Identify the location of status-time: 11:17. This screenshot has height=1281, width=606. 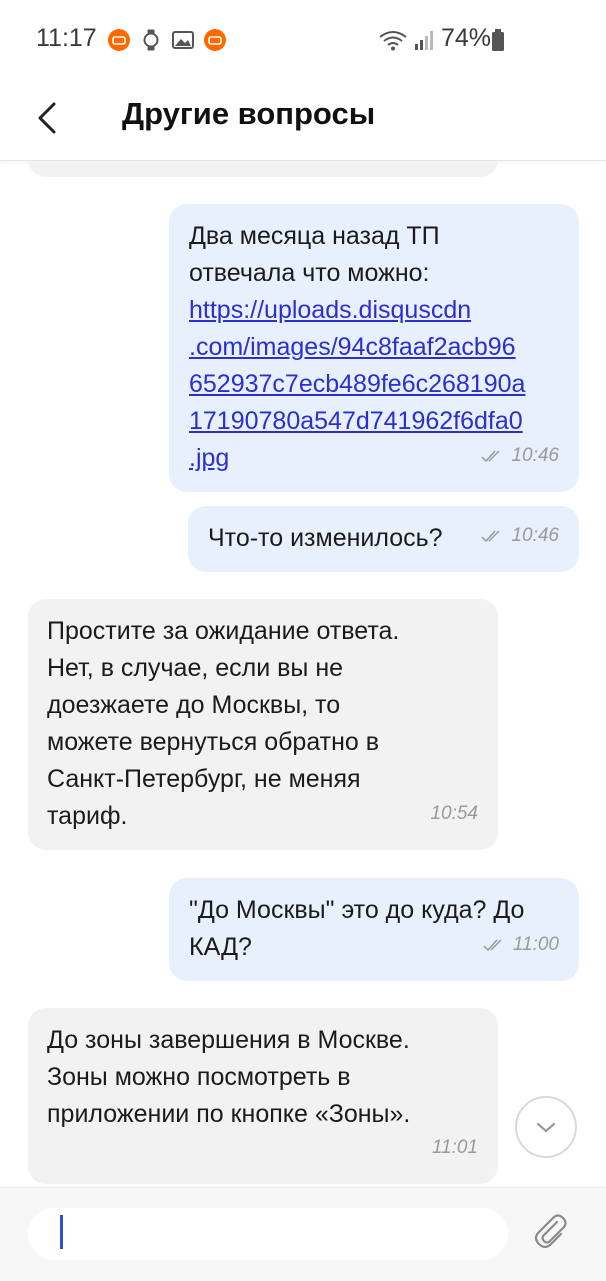
(66, 38).